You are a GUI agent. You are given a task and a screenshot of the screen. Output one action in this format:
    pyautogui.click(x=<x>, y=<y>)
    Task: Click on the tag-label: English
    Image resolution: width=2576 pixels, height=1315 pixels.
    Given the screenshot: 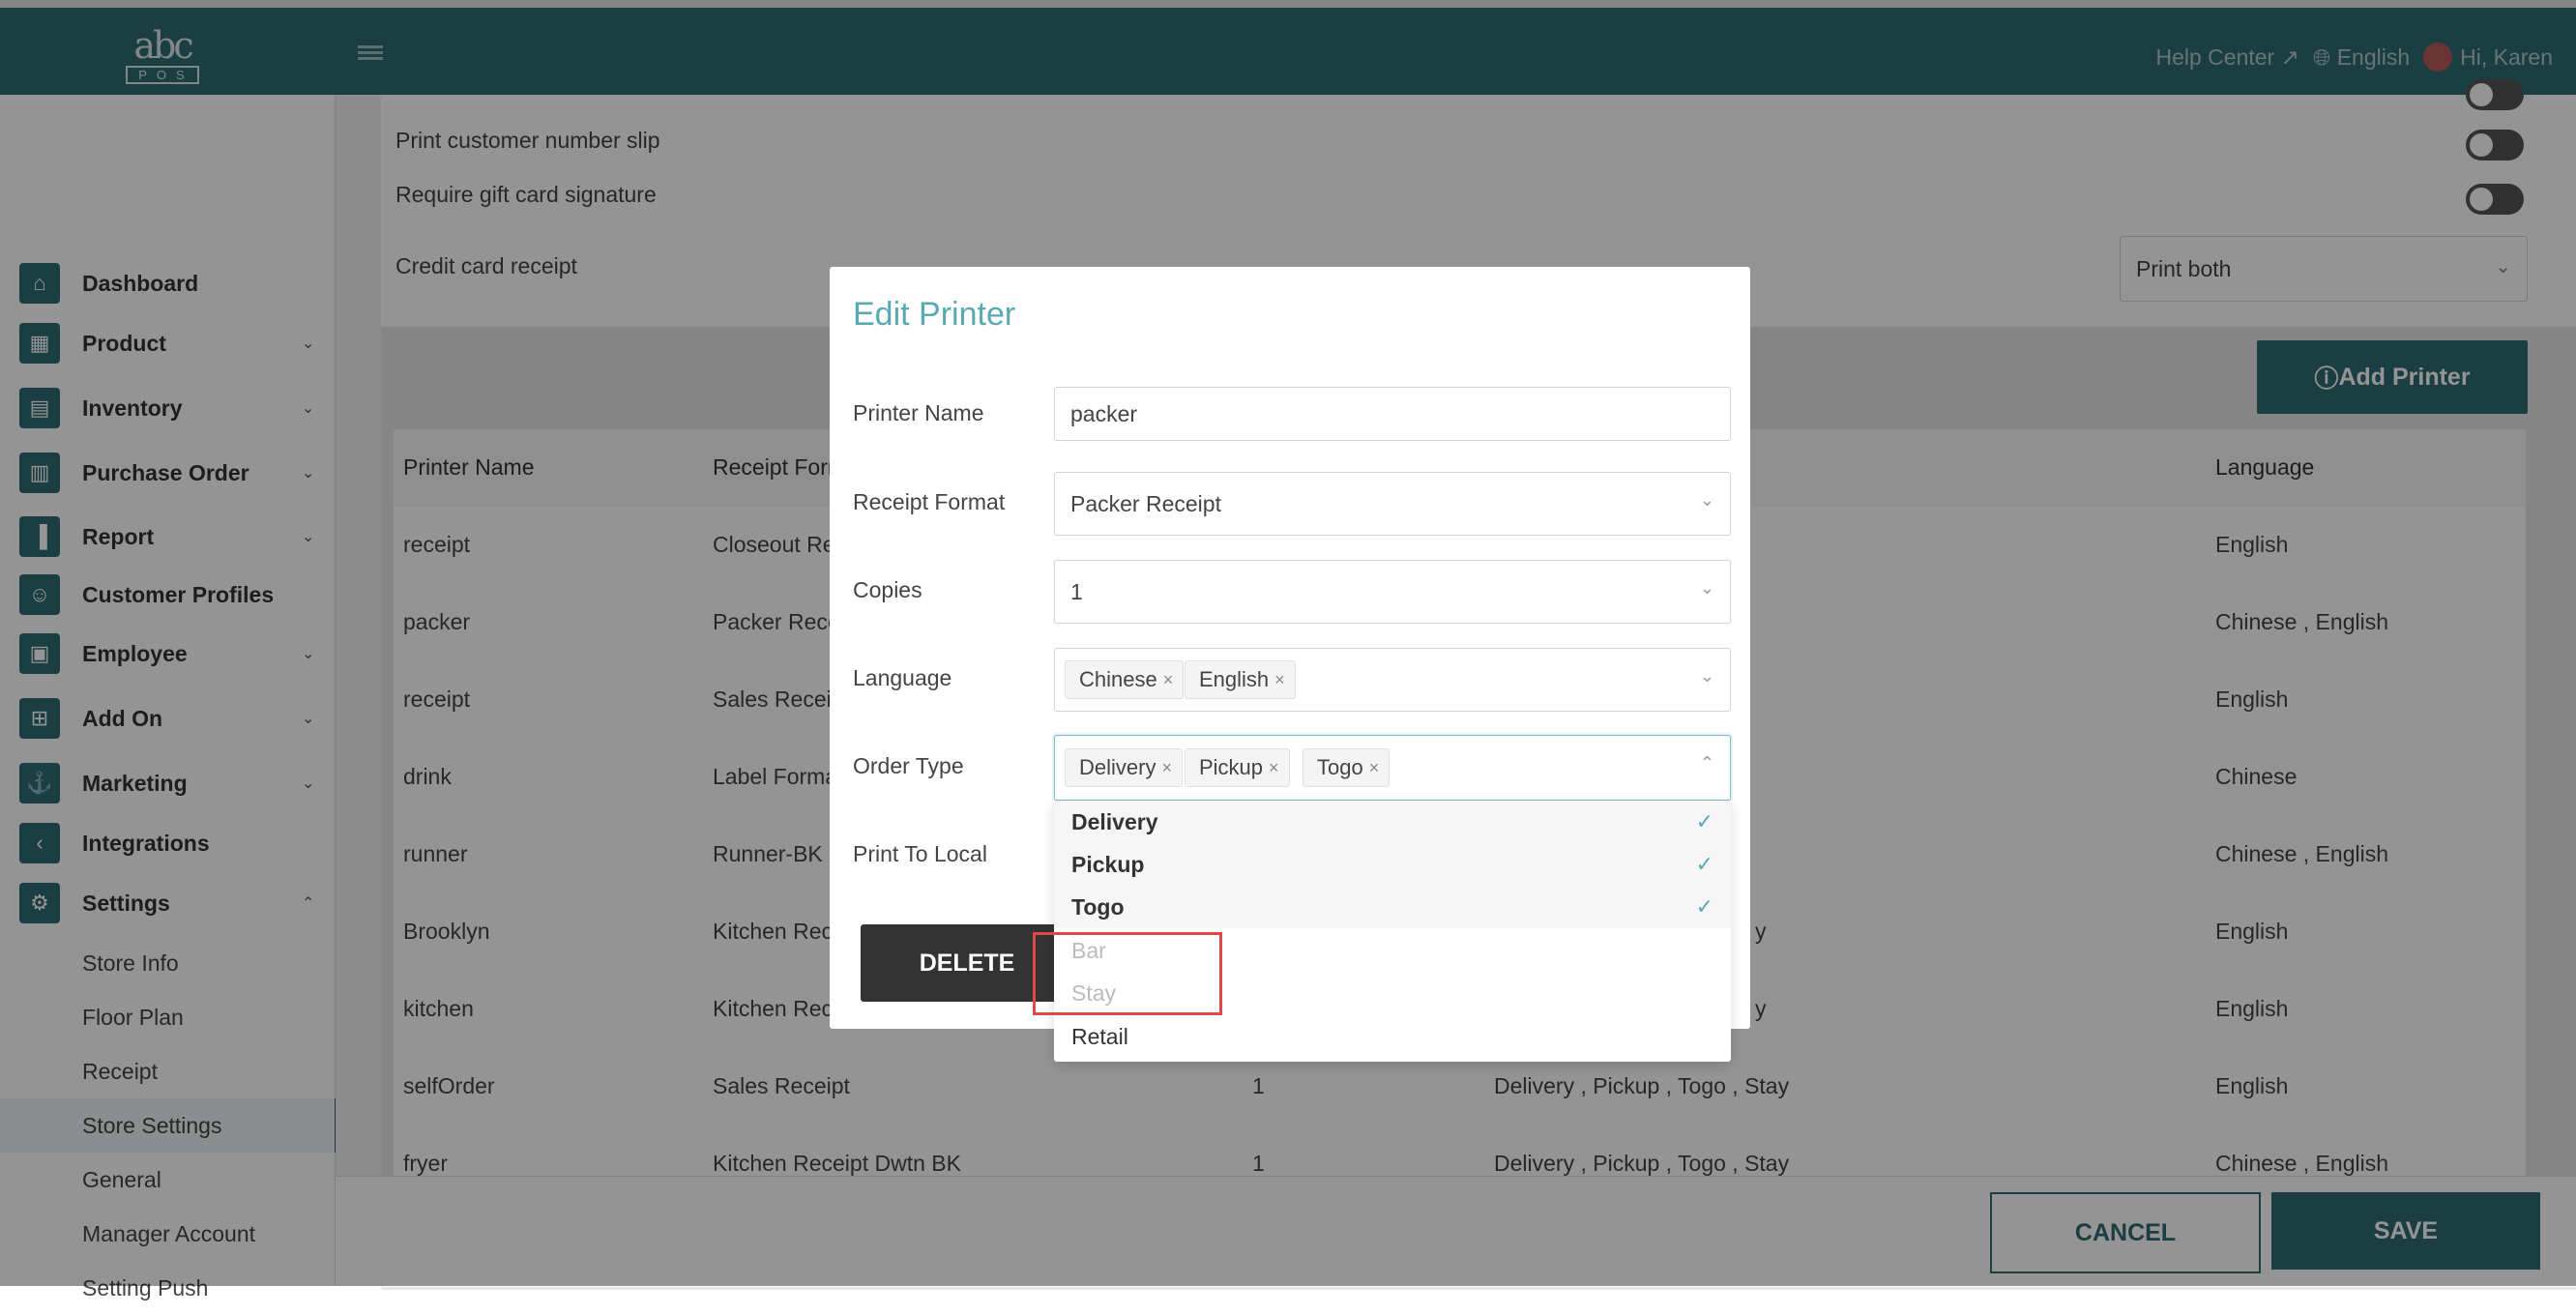 What is the action you would take?
    pyautogui.click(x=1234, y=679)
    